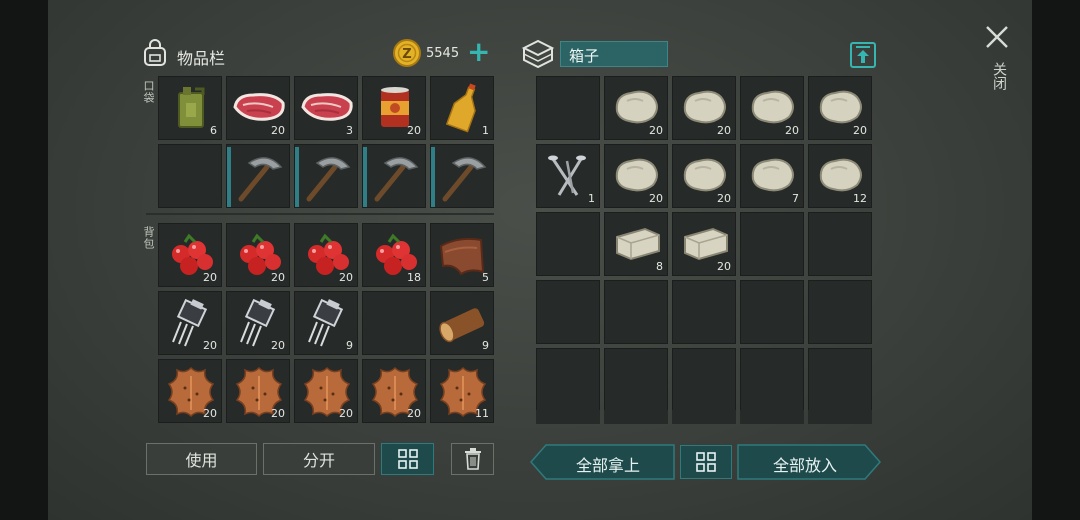 The width and height of the screenshot is (1080, 520). What do you see at coordinates (863, 55) in the screenshot?
I see `upload-icon` at bounding box center [863, 55].